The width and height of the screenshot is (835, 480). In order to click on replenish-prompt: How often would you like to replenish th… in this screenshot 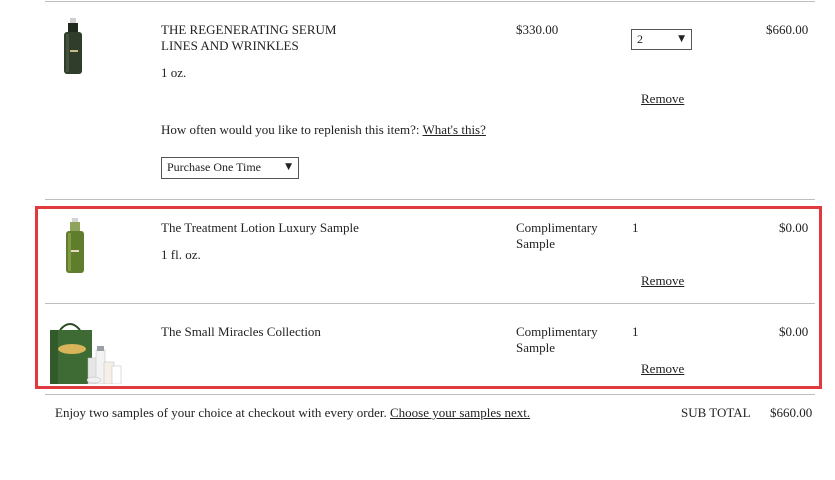, I will do `click(323, 130)`.